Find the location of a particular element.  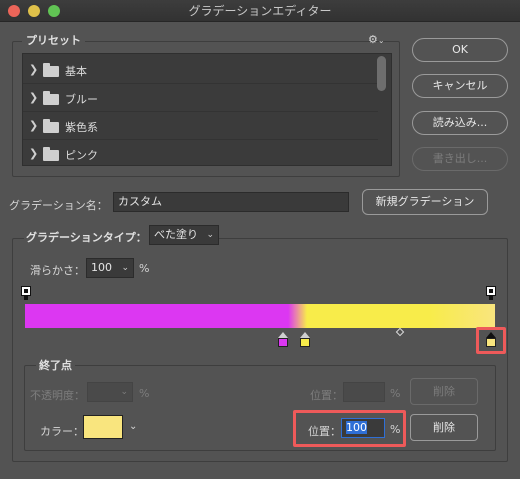

preset-folder-row: ❯ ブルー is located at coordinates (200, 98).